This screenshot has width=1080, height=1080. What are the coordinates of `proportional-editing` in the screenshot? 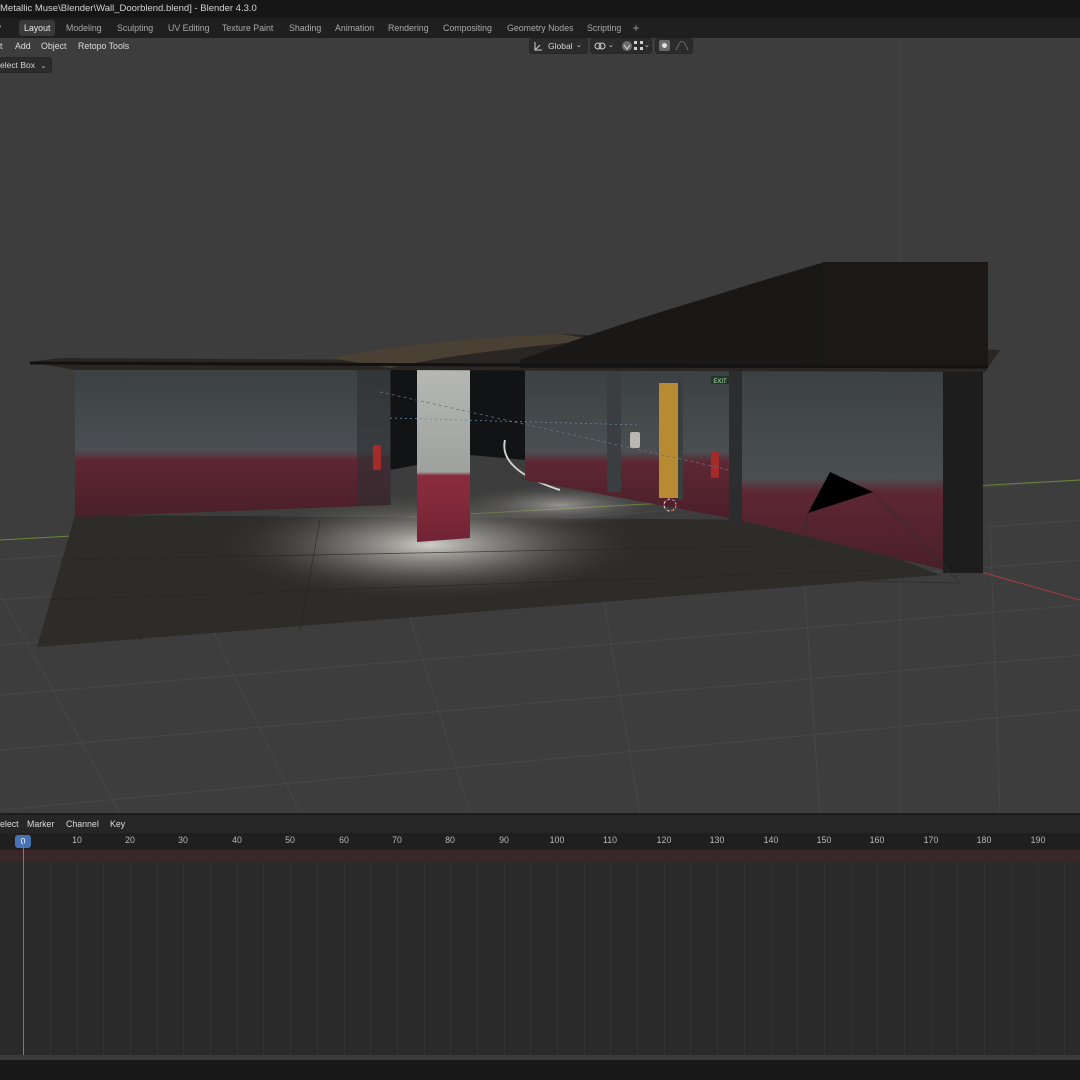 It's located at (674, 46).